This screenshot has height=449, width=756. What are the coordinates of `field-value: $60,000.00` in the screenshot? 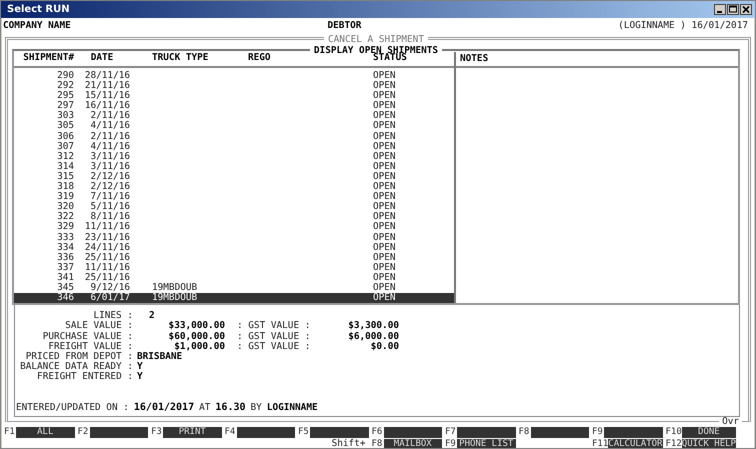 It's located at (196, 337).